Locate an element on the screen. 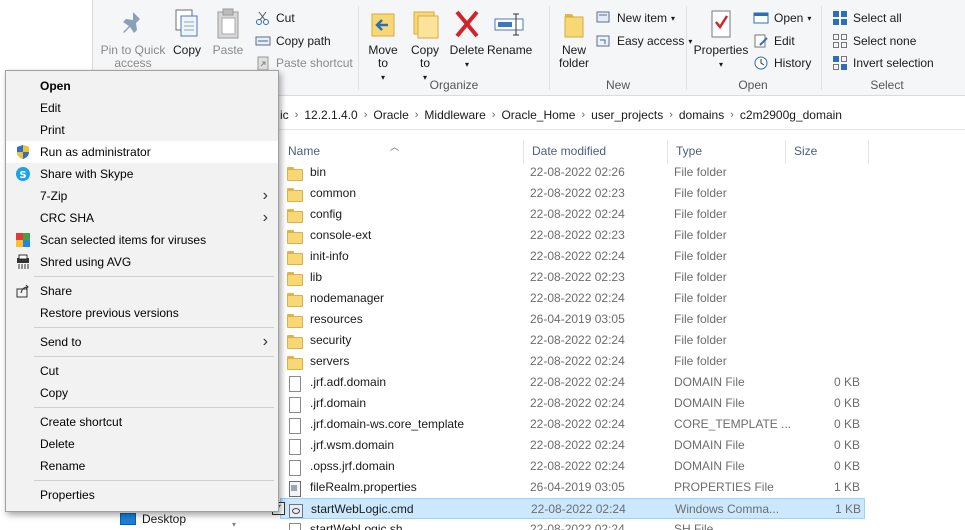 Image resolution: width=965 pixels, height=530 pixels. new-folder-icon is located at coordinates (574, 24).